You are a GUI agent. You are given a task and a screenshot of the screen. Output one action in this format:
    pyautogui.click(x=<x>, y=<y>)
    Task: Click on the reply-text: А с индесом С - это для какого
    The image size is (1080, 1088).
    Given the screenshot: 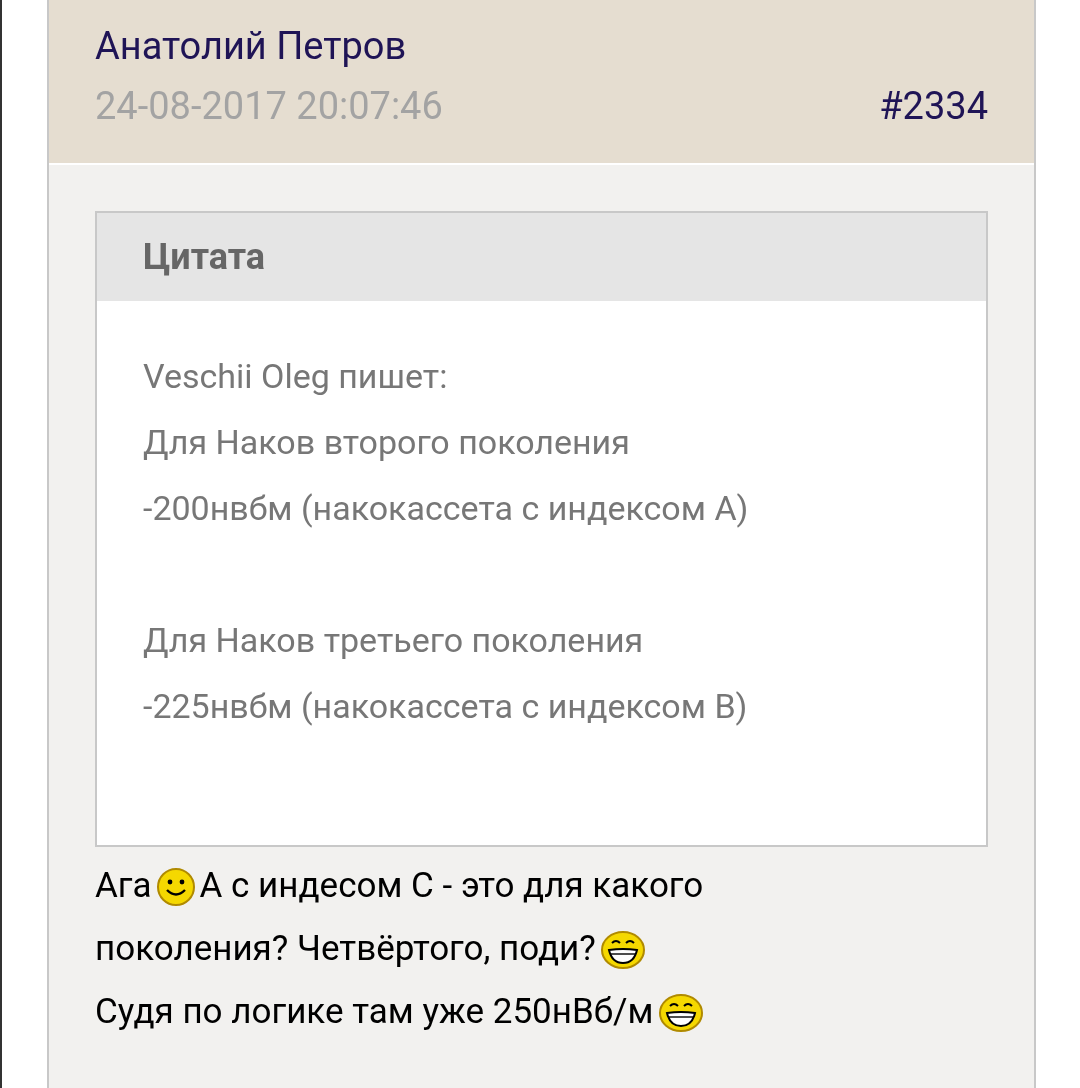 What is the action you would take?
    pyautogui.click(x=451, y=886)
    